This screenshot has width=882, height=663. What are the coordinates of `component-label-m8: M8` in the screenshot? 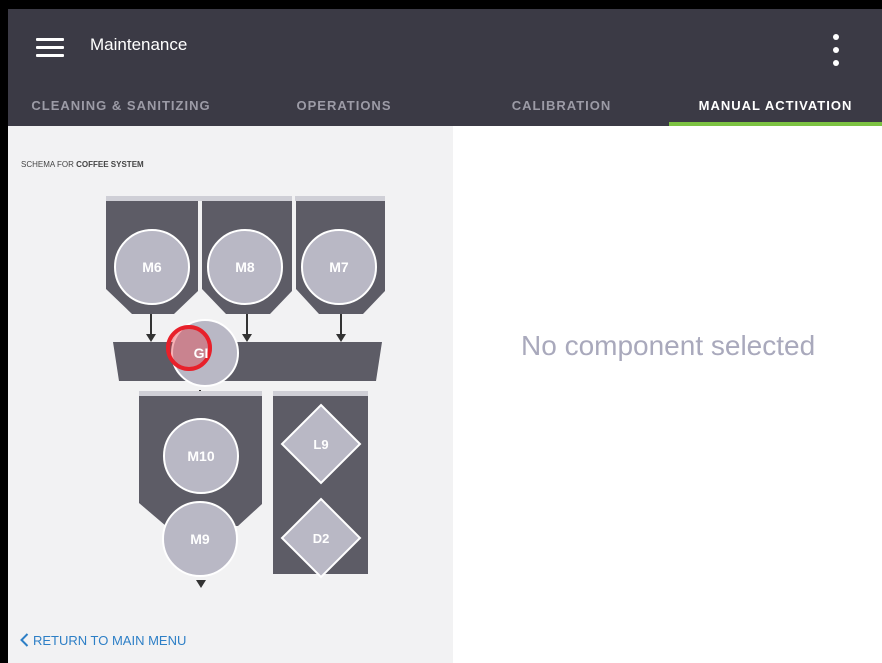 It's located at (245, 267).